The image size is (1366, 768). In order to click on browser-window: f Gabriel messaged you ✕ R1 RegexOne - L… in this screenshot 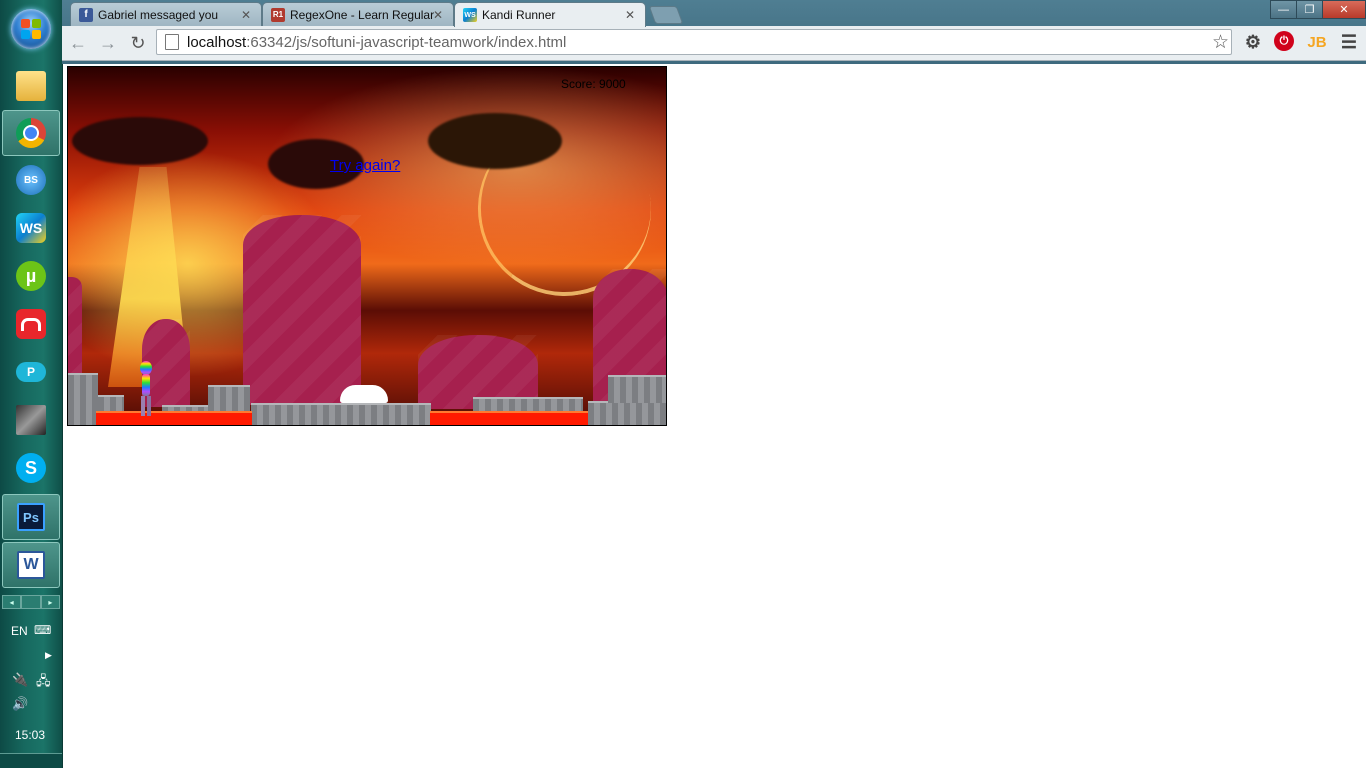, I will do `click(714, 32)`.